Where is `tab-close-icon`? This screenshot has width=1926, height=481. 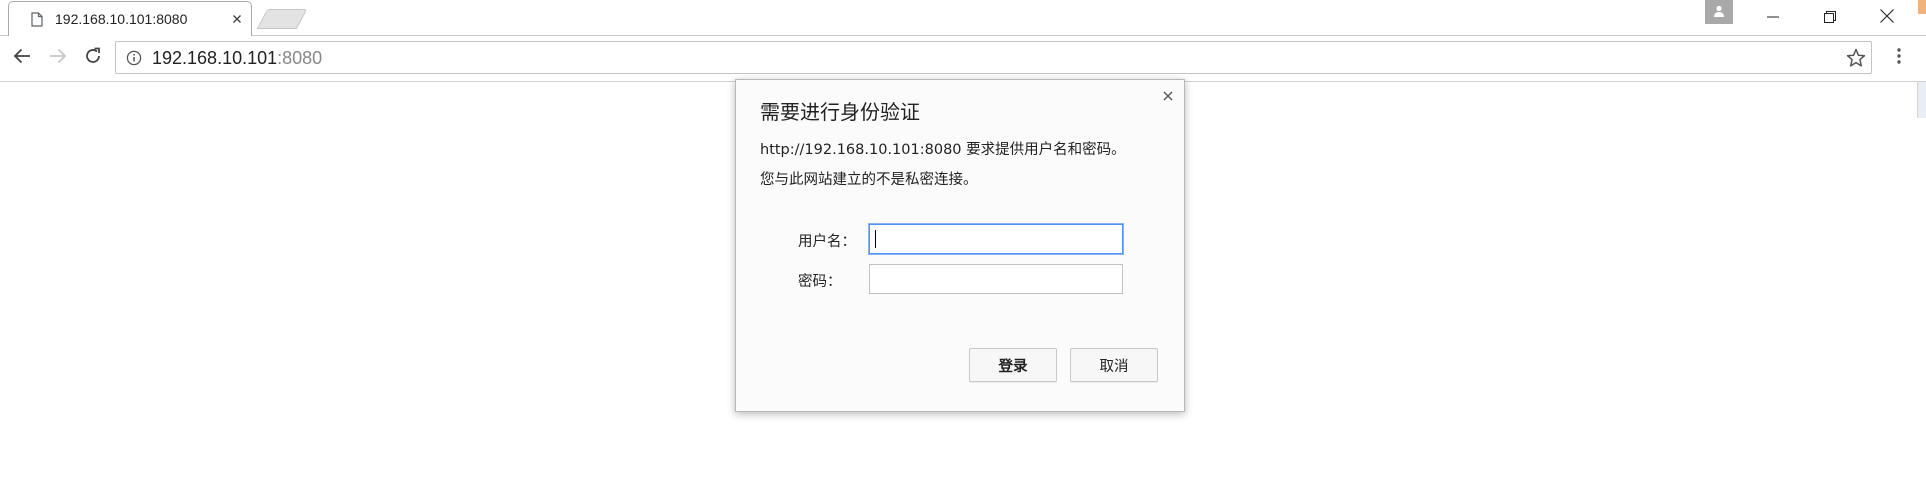
tab-close-icon is located at coordinates (237, 19).